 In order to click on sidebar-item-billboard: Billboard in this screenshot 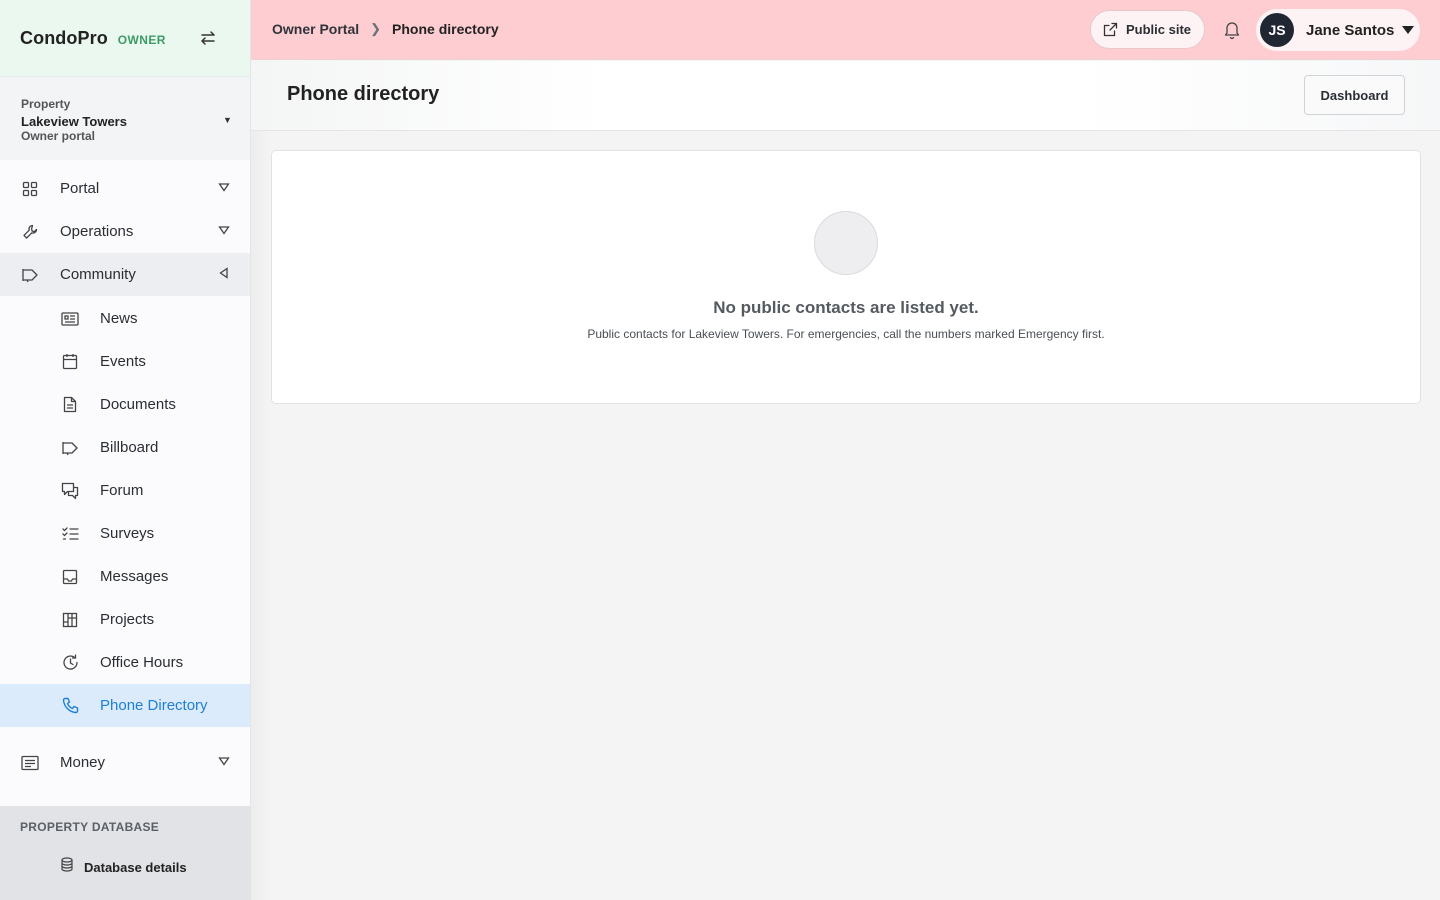, I will do `click(125, 447)`.